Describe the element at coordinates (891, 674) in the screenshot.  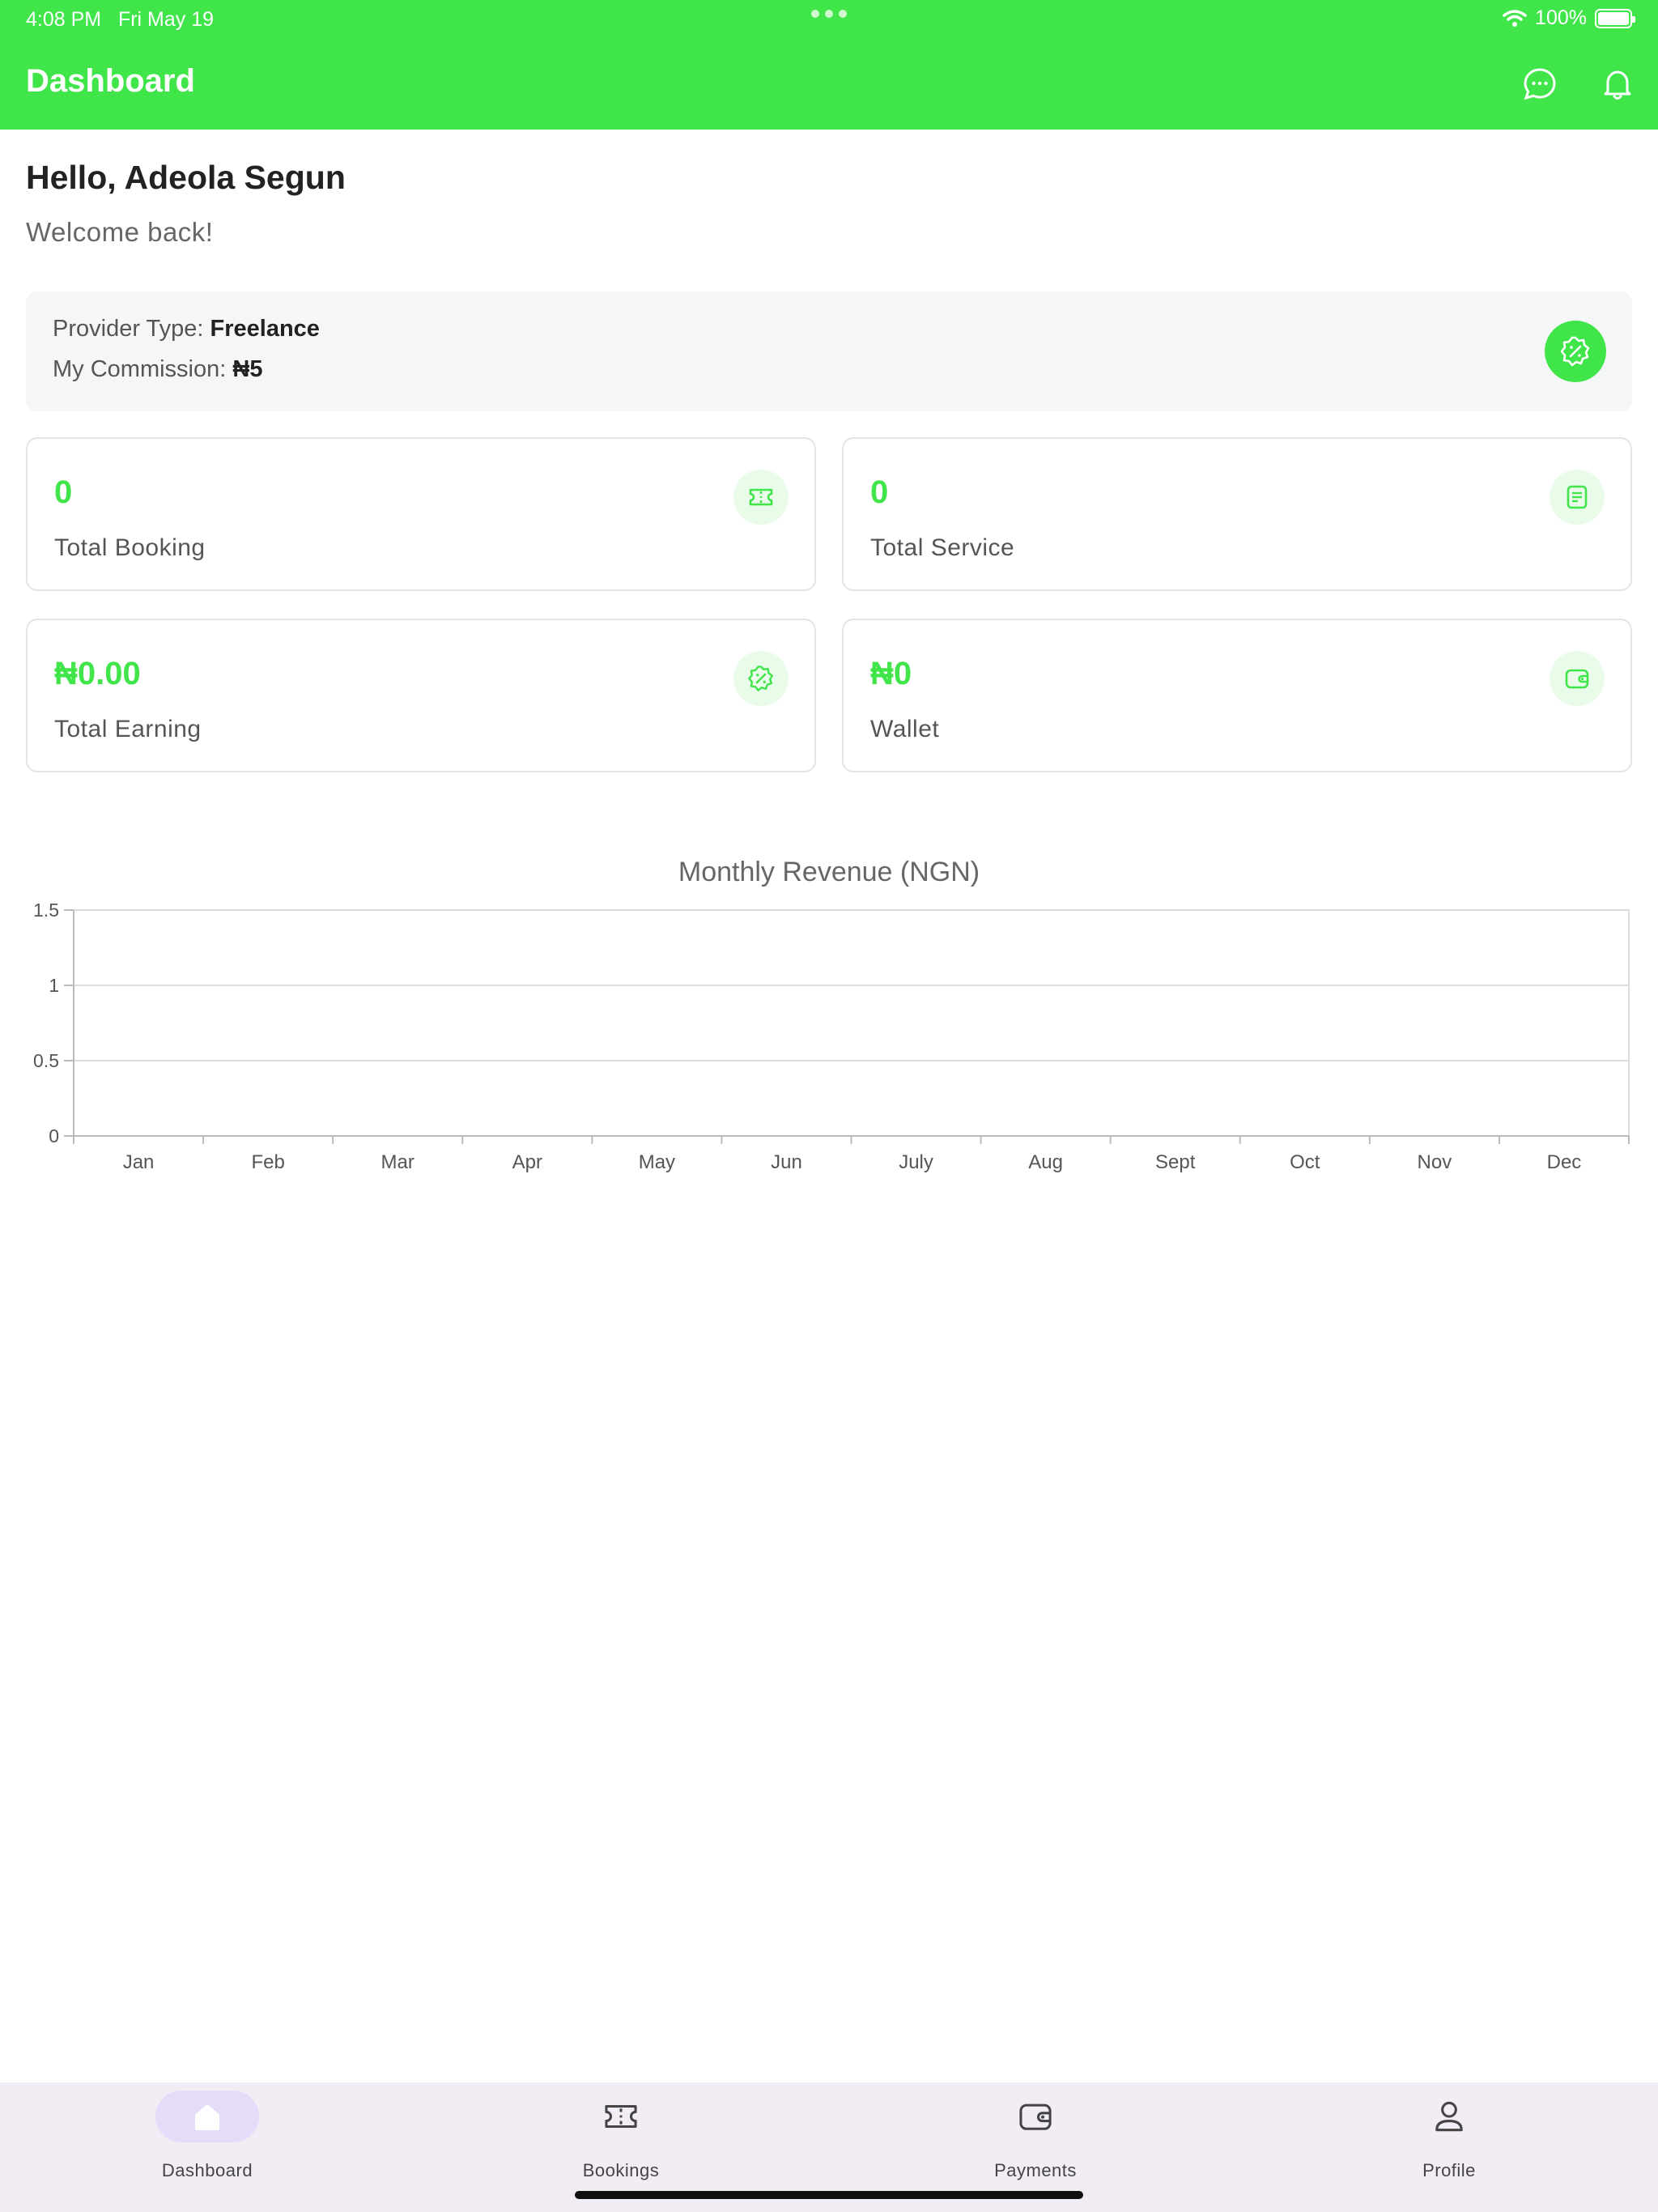
I see `stat-value: ₦0` at that location.